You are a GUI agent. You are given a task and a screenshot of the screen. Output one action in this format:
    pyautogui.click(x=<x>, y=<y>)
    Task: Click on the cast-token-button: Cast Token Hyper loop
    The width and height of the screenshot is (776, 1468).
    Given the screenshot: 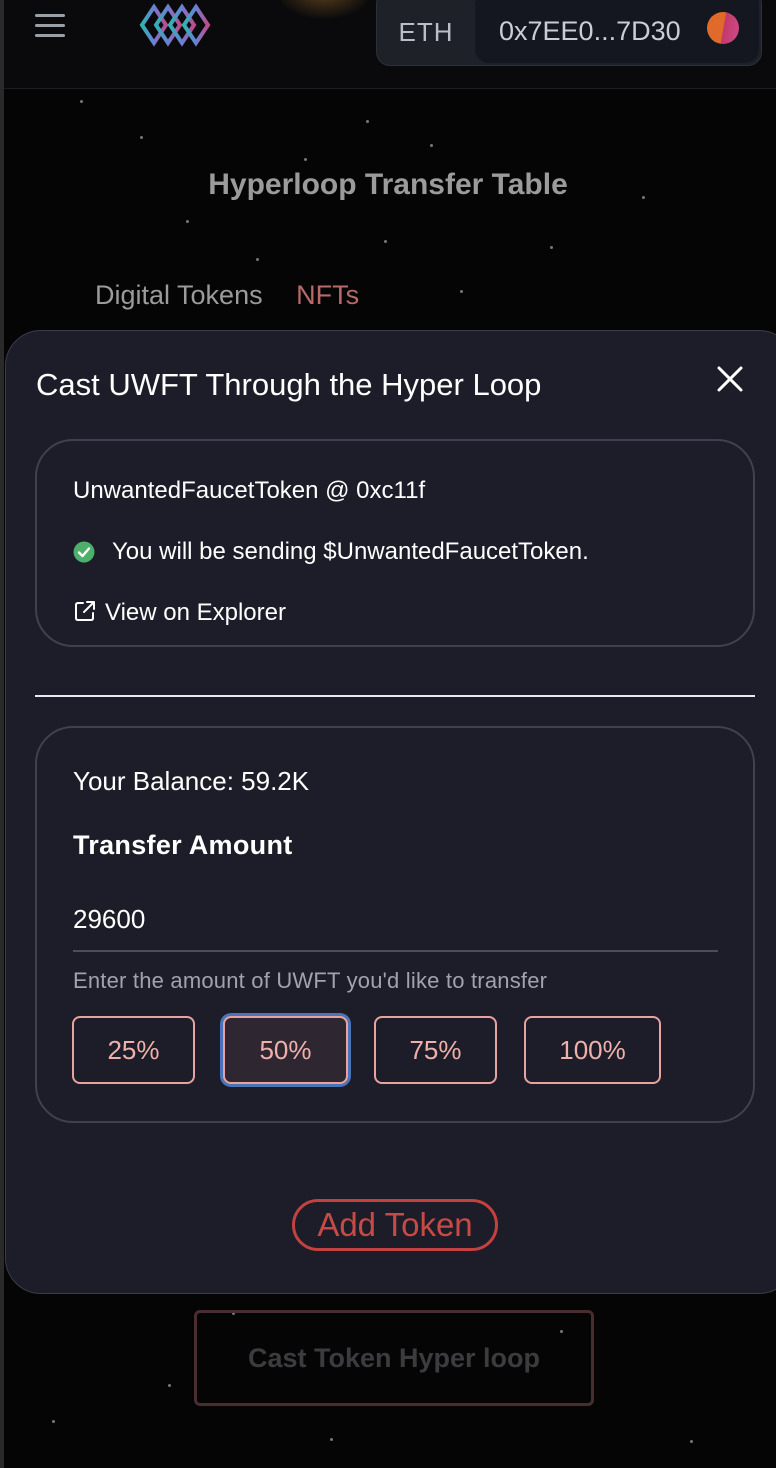 What is the action you would take?
    pyautogui.click(x=394, y=1358)
    